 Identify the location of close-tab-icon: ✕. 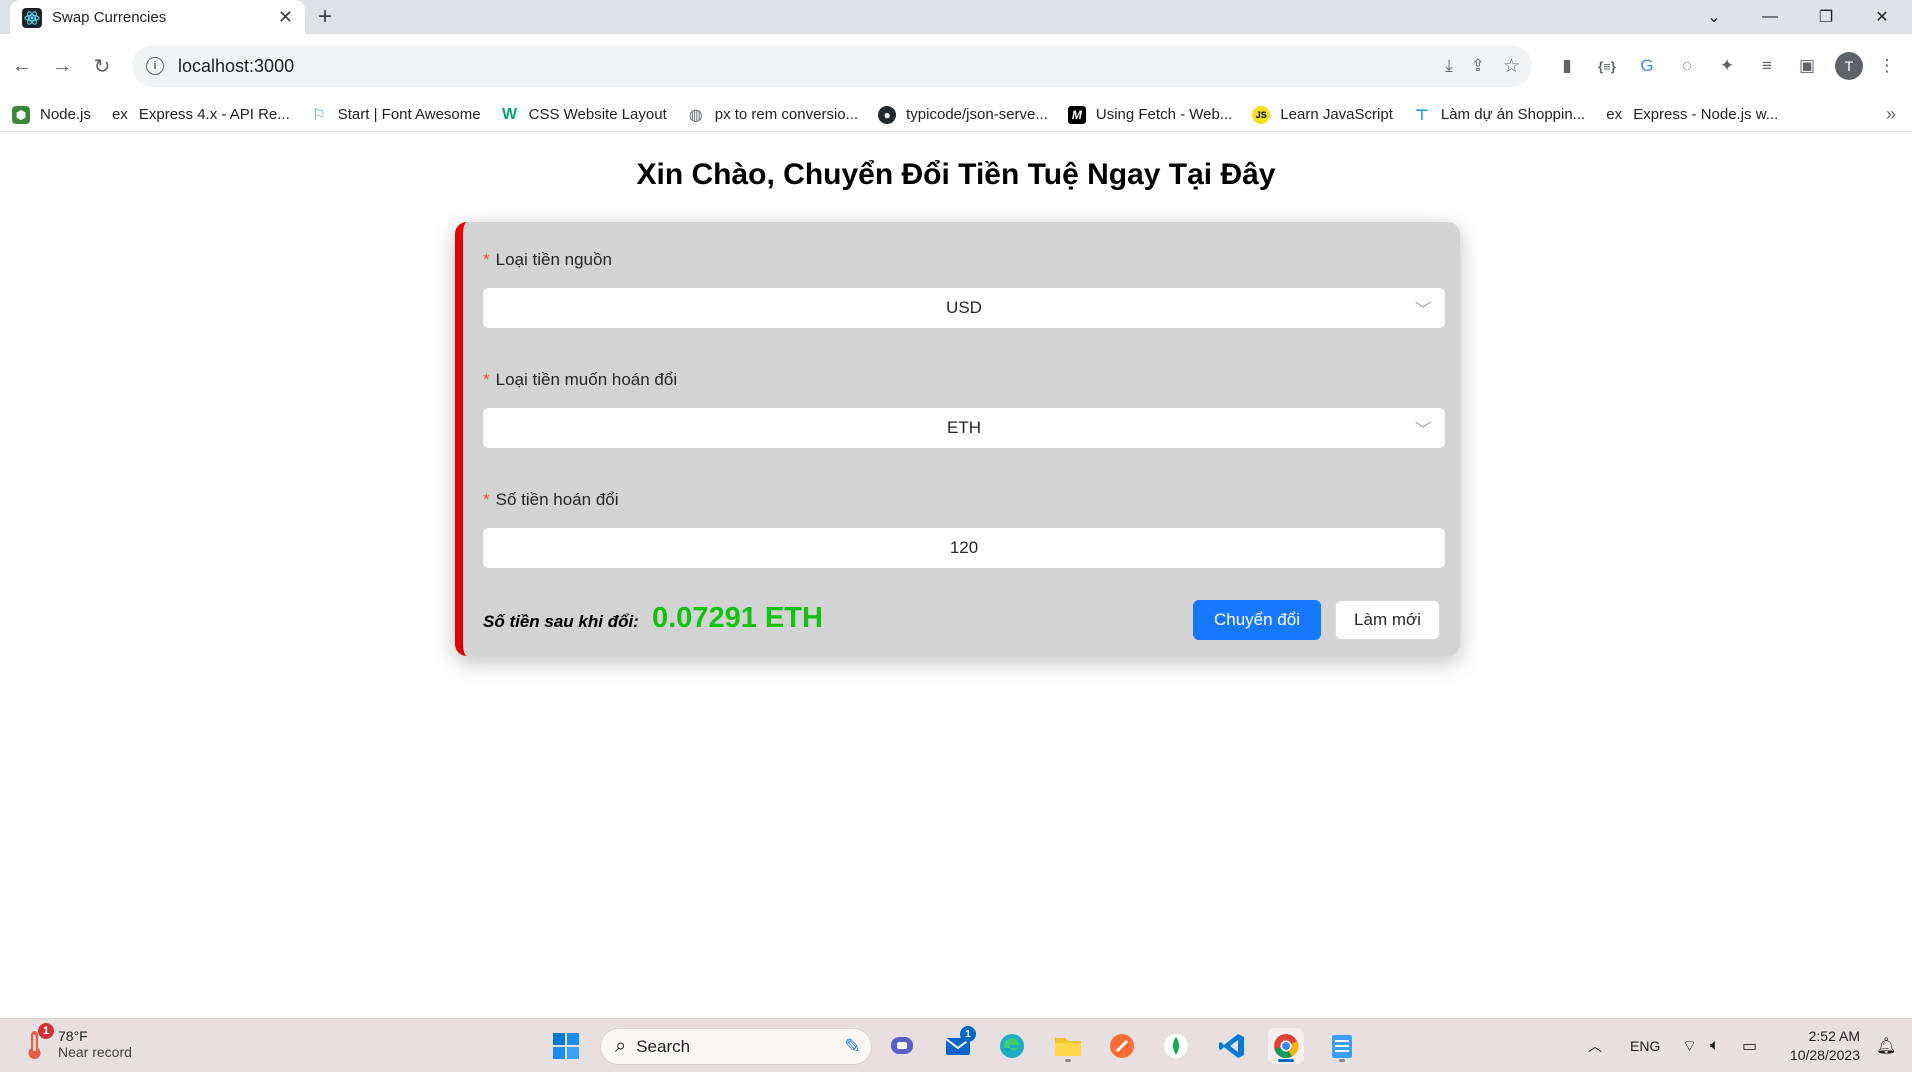
(285, 17).